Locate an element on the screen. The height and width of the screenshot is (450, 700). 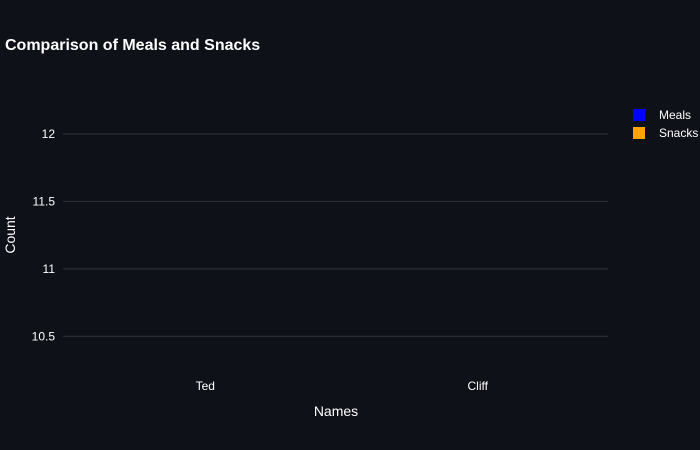
x-tick-label-ted: Ted is located at coordinates (205, 386).